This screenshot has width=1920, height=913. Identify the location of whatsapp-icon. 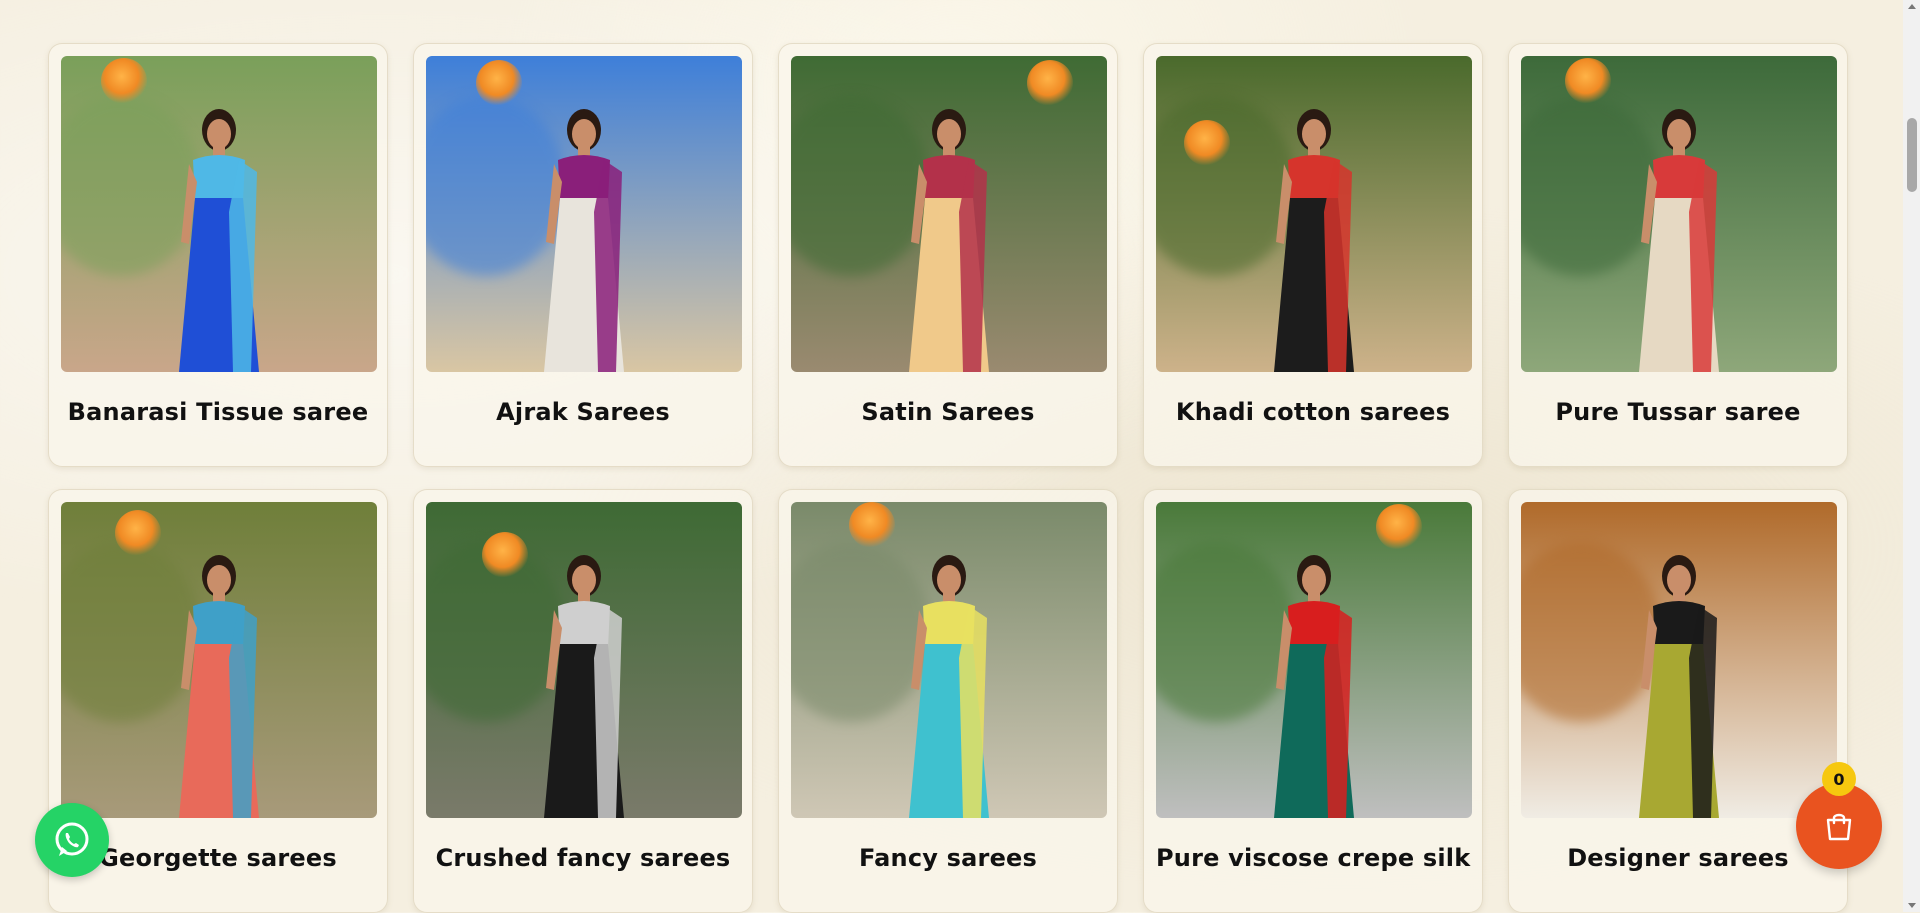
(72, 839).